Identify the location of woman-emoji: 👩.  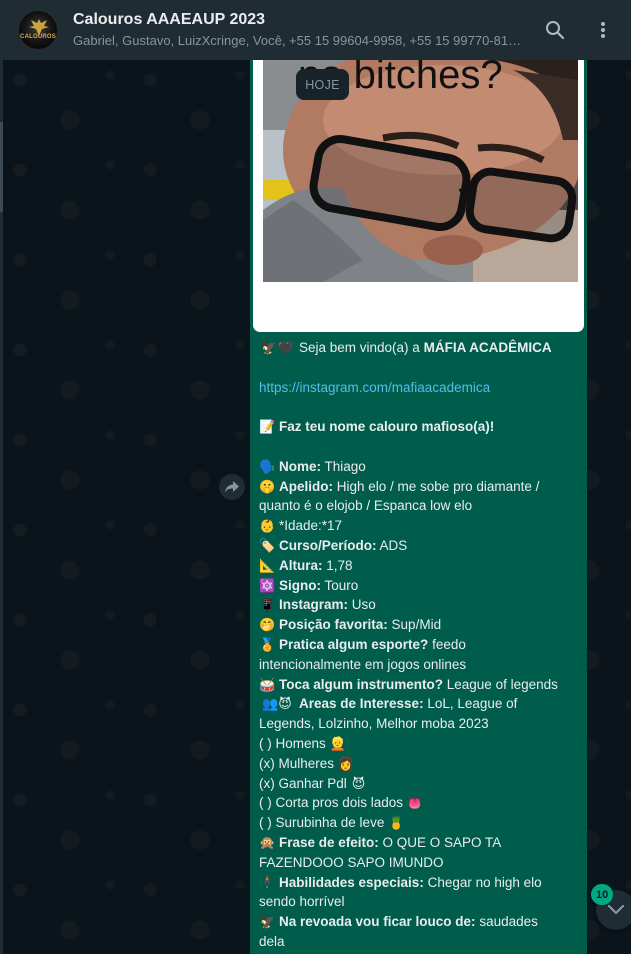
(345, 763).